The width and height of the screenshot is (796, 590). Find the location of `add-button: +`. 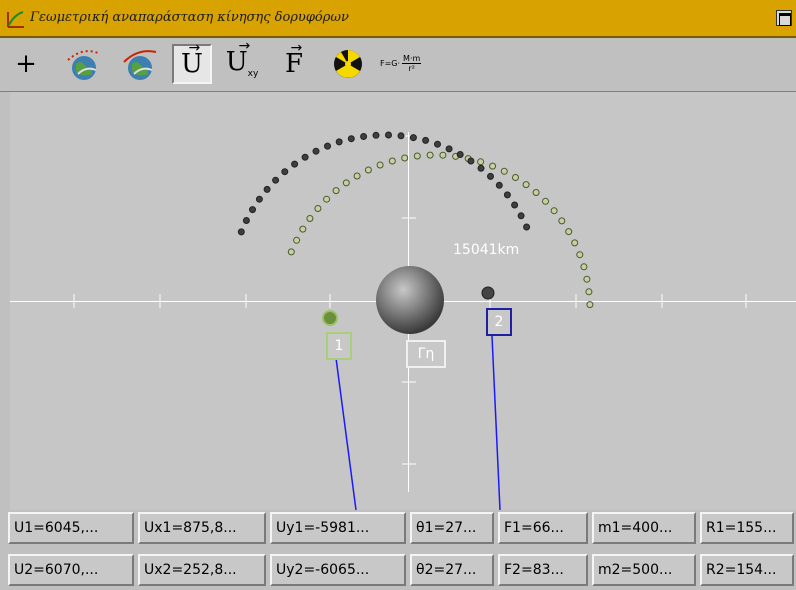

add-button: + is located at coordinates (26, 64).